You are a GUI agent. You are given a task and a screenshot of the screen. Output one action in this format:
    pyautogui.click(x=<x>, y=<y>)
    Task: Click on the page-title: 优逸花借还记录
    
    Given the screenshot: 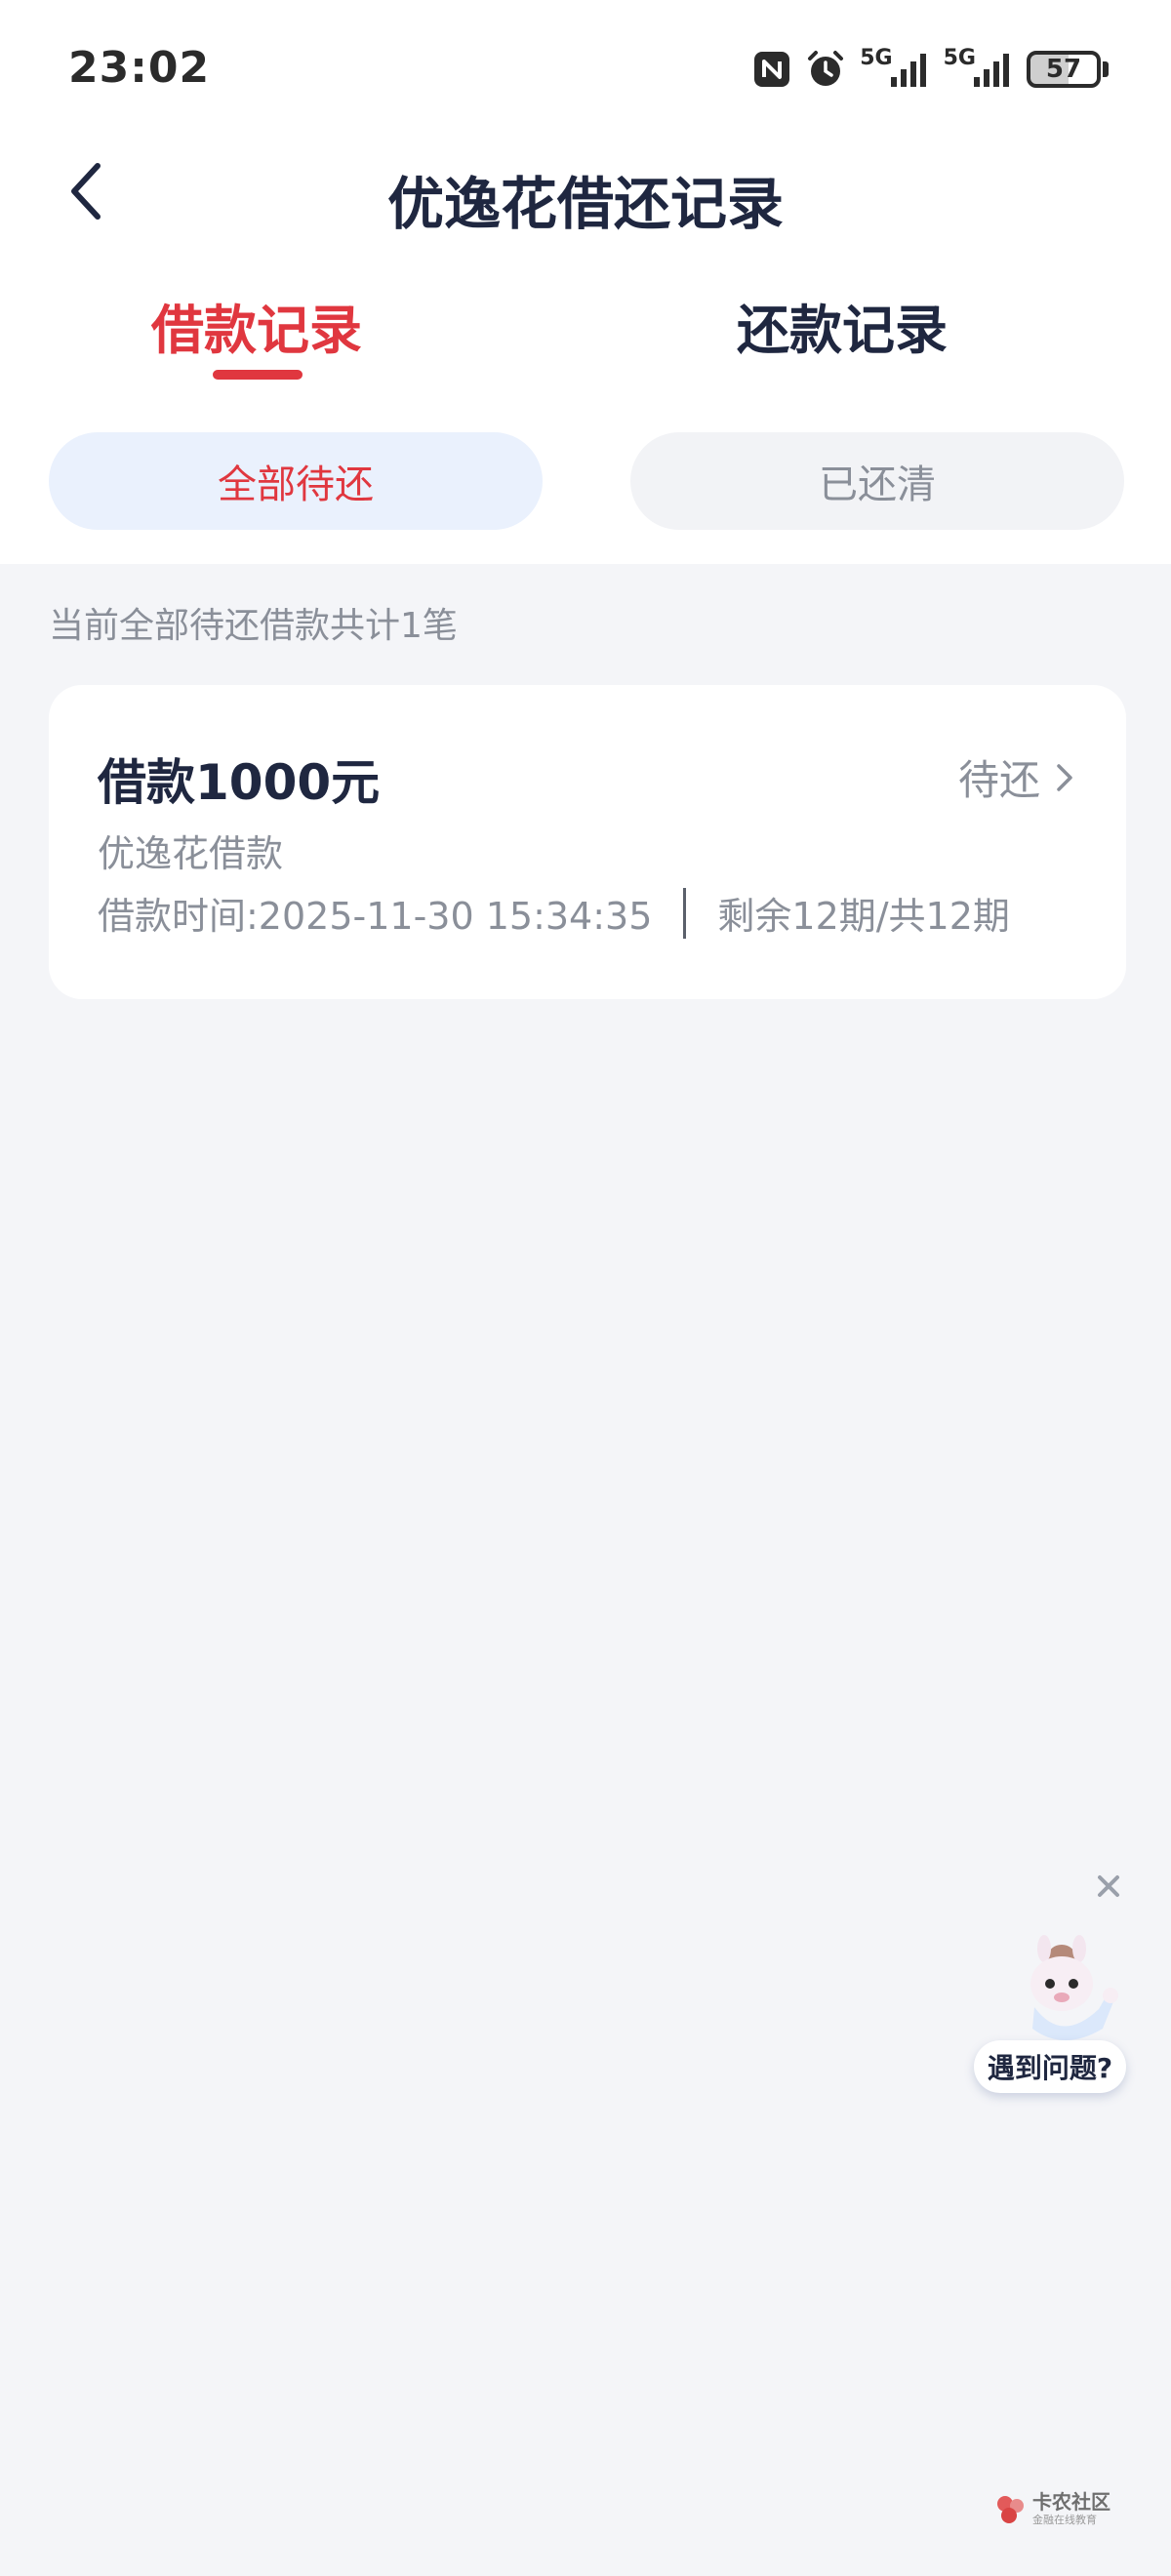 What is the action you would take?
    pyautogui.click(x=585, y=204)
    